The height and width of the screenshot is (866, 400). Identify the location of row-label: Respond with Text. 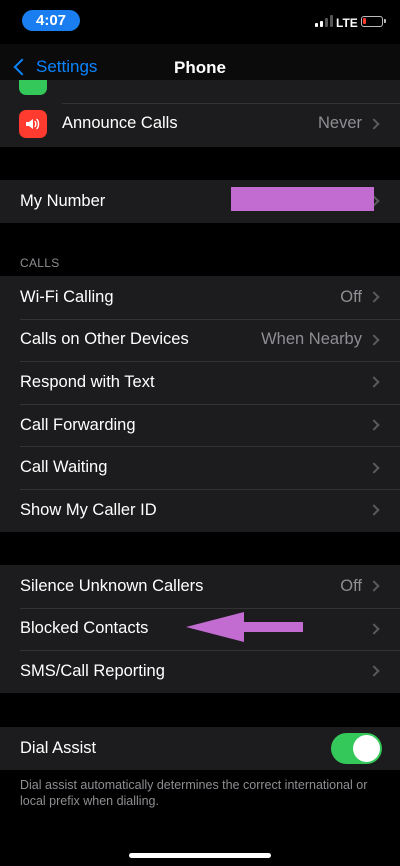
(87, 381).